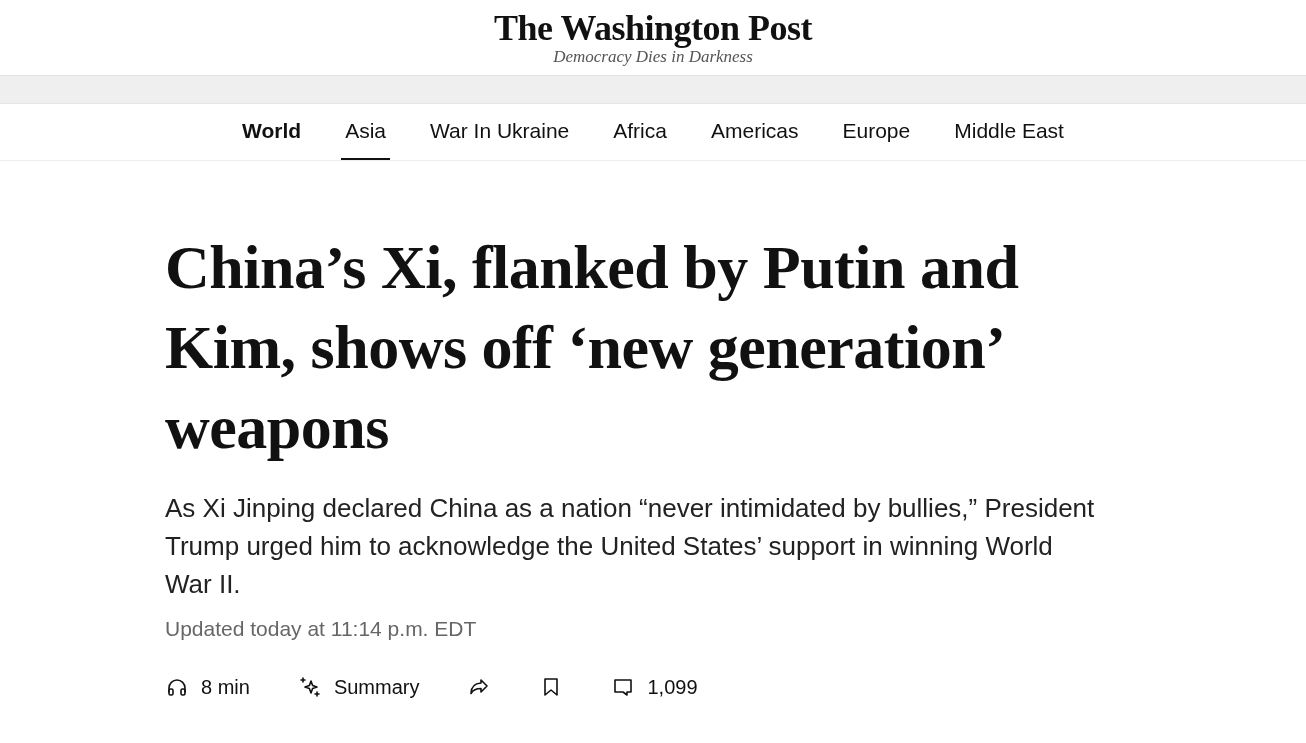  What do you see at coordinates (1009, 132) in the screenshot?
I see `nav-tab: Middle East` at bounding box center [1009, 132].